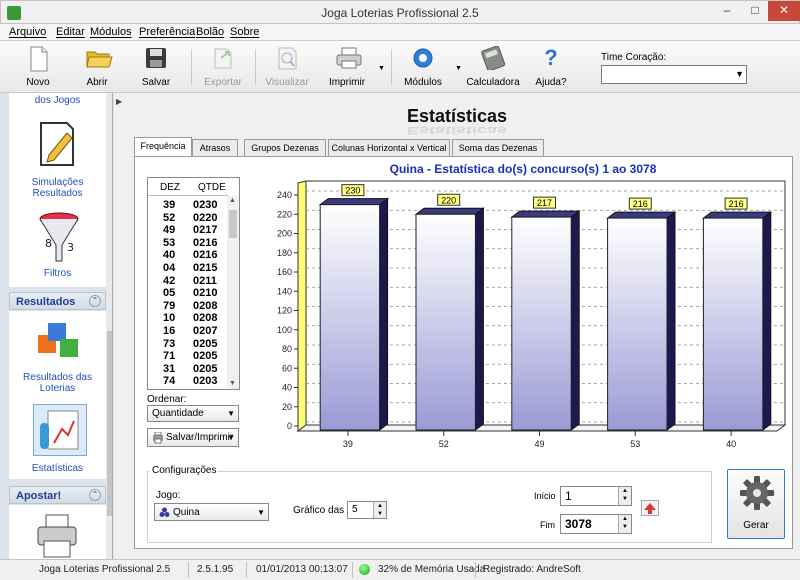 The image size is (800, 580). I want to click on list-item: 40 0216, so click(188, 255).